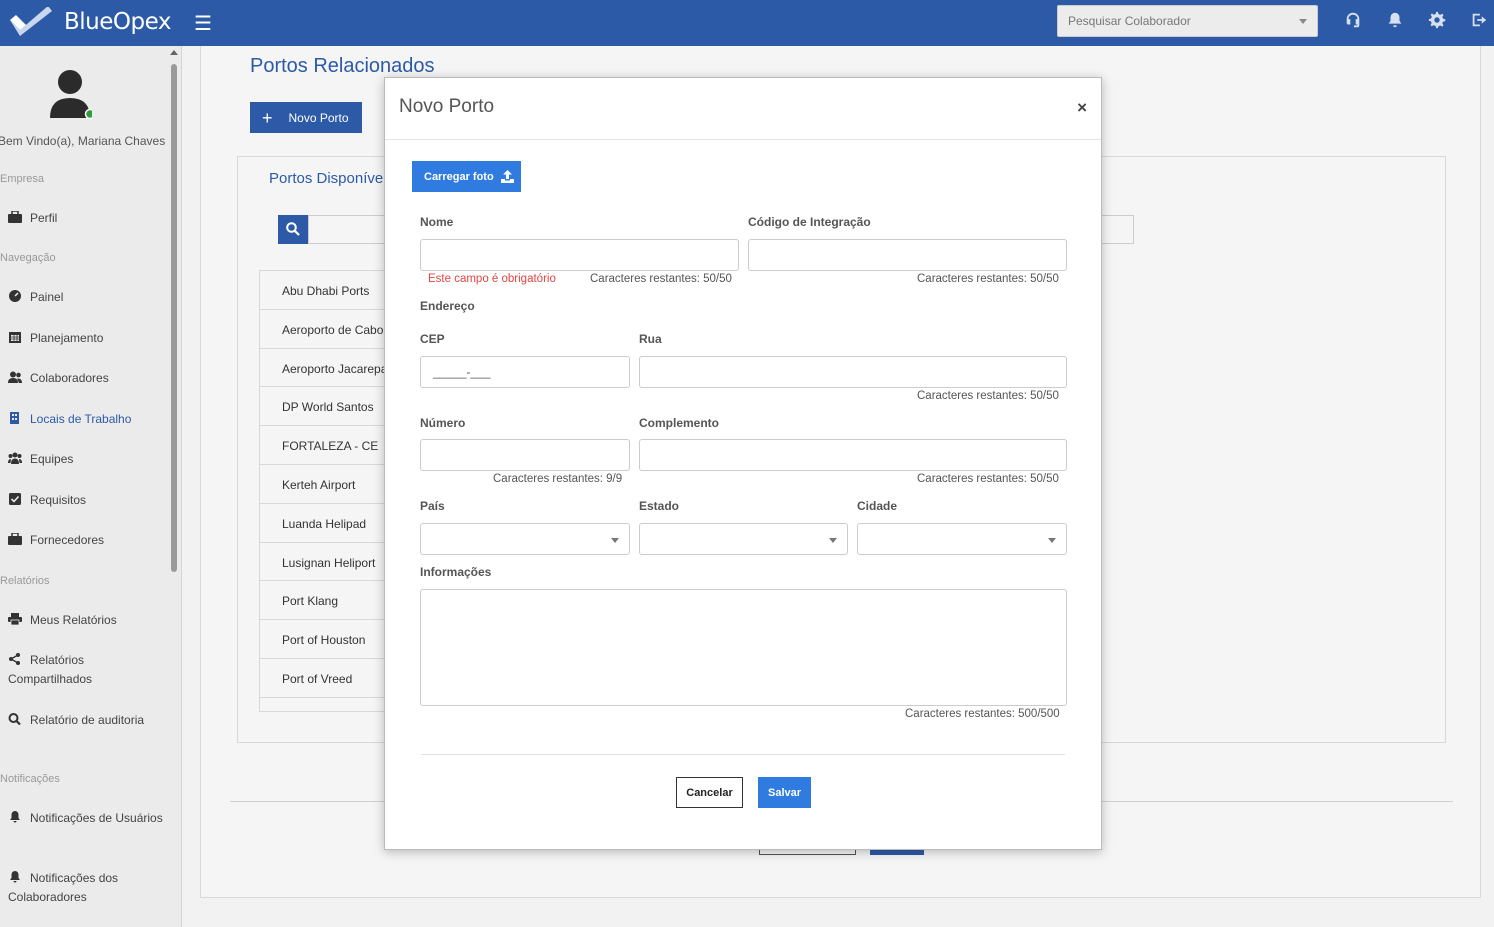 The image size is (1494, 927). What do you see at coordinates (73, 620) in the screenshot?
I see `sidebar-item-label: Meus Relatórios` at bounding box center [73, 620].